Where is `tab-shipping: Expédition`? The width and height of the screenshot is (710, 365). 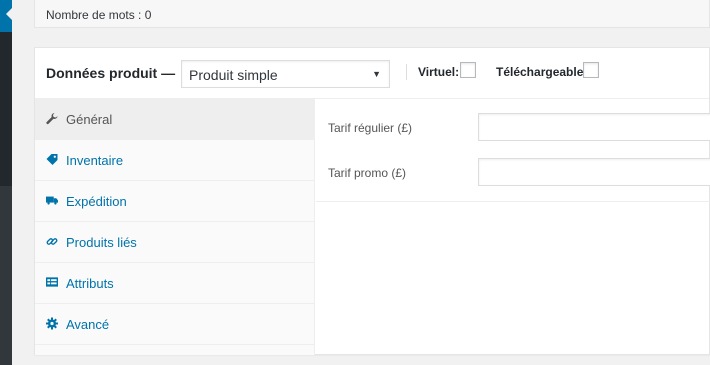
tab-shipping: Expédition is located at coordinates (174, 201).